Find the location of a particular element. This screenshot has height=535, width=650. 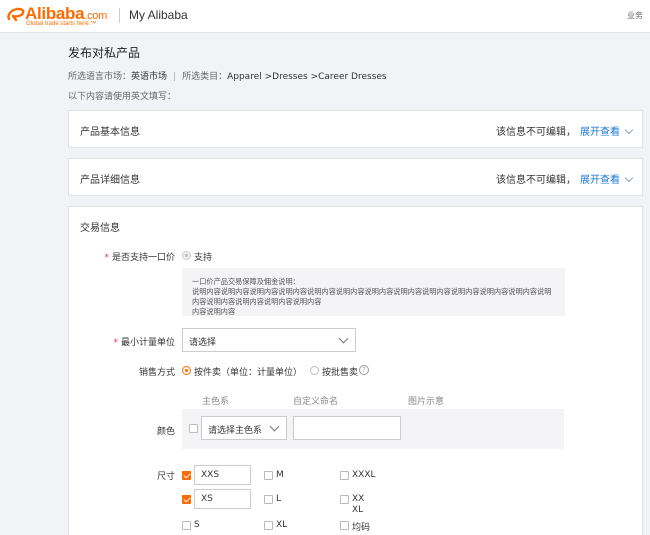

logo-tagline: Global trade starts here.™ is located at coordinates (61, 24).